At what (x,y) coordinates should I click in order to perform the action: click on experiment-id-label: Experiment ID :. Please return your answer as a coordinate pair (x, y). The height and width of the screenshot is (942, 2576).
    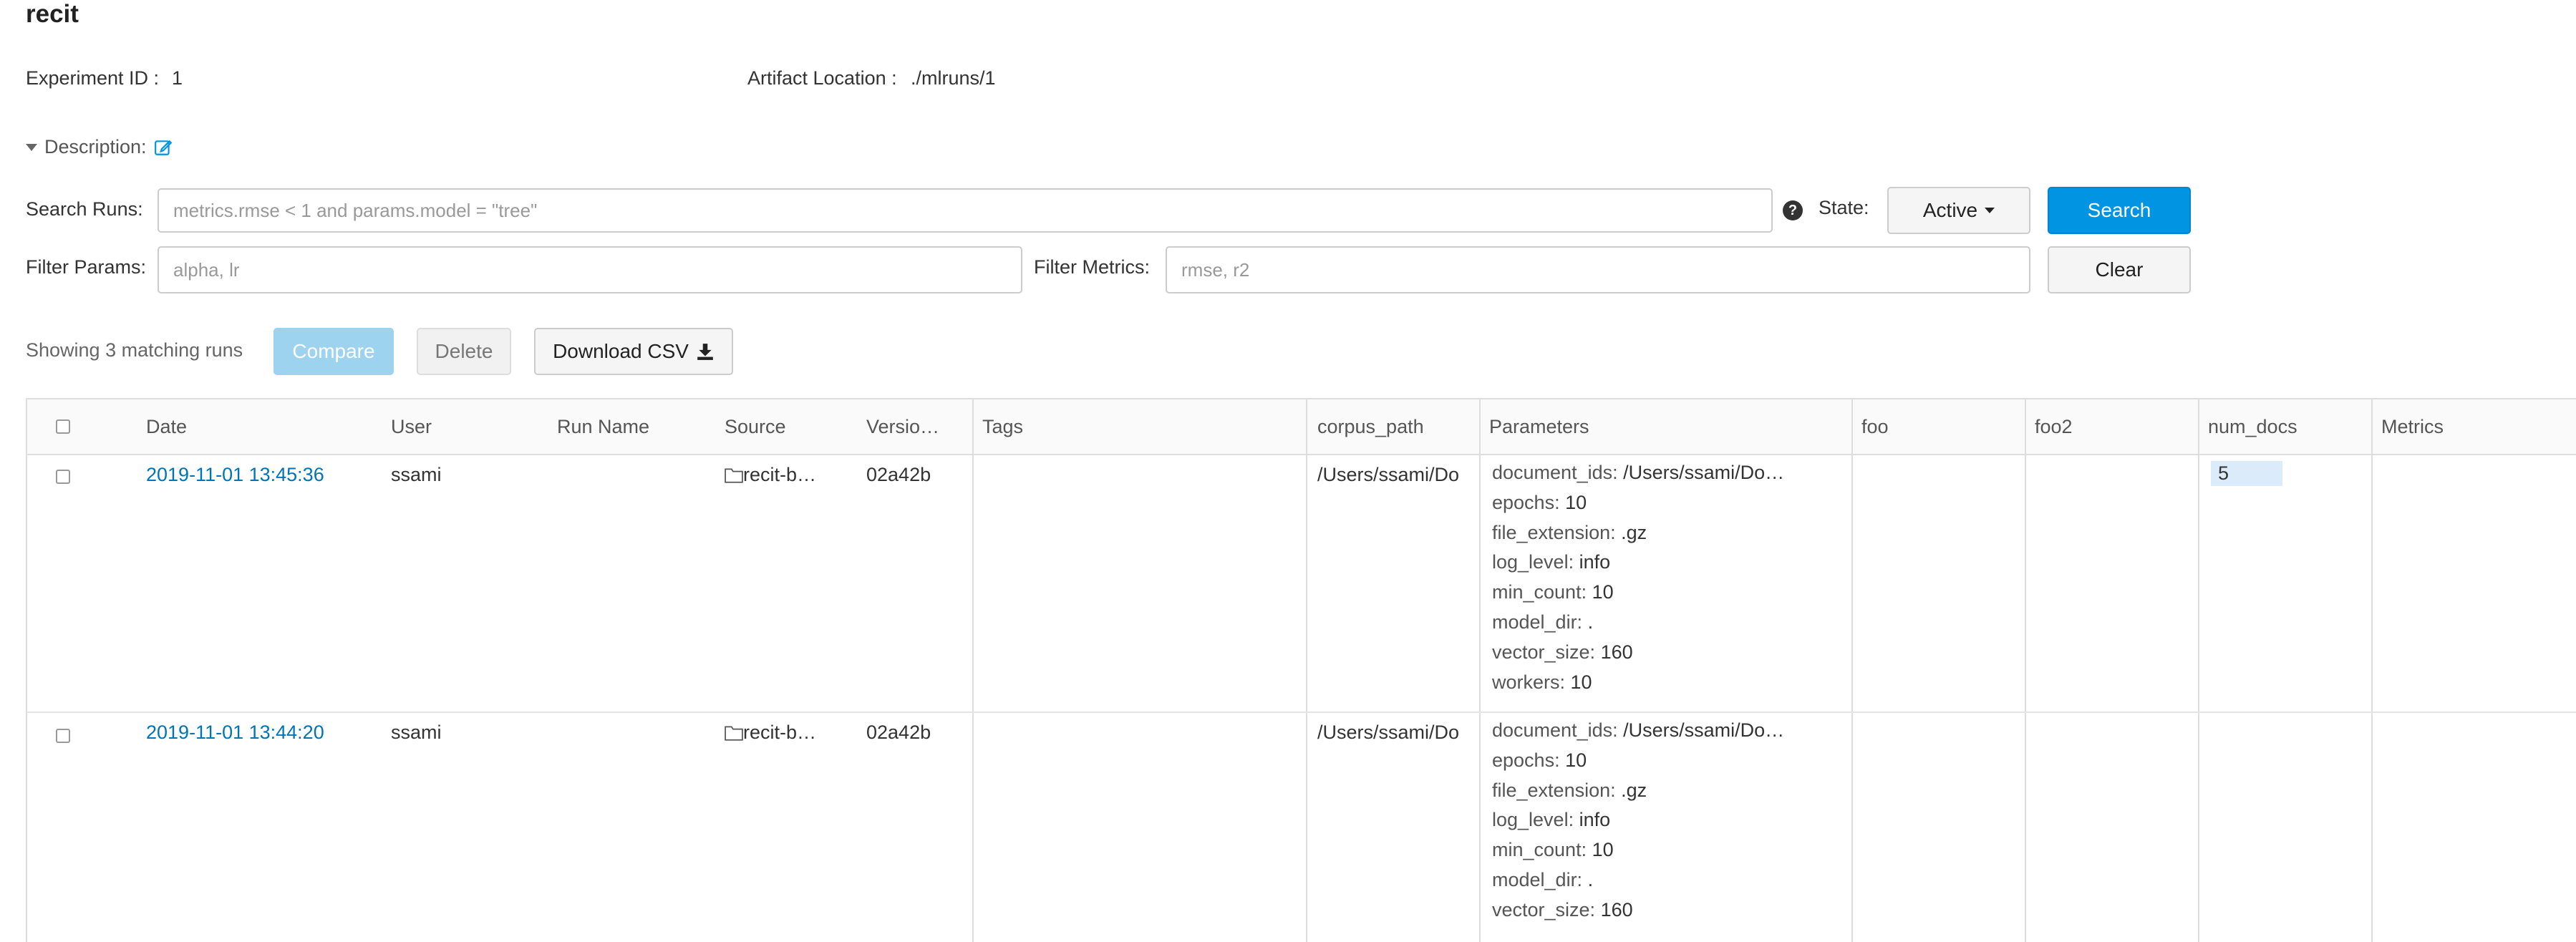
    Looking at the image, I should click on (93, 78).